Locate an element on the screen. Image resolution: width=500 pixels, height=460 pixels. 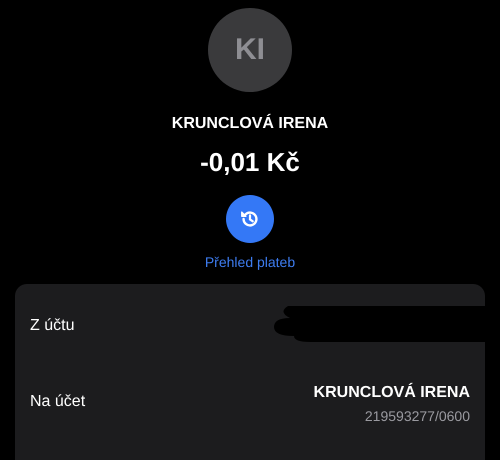
payment-history-link: Přehled plateb is located at coordinates (250, 262).